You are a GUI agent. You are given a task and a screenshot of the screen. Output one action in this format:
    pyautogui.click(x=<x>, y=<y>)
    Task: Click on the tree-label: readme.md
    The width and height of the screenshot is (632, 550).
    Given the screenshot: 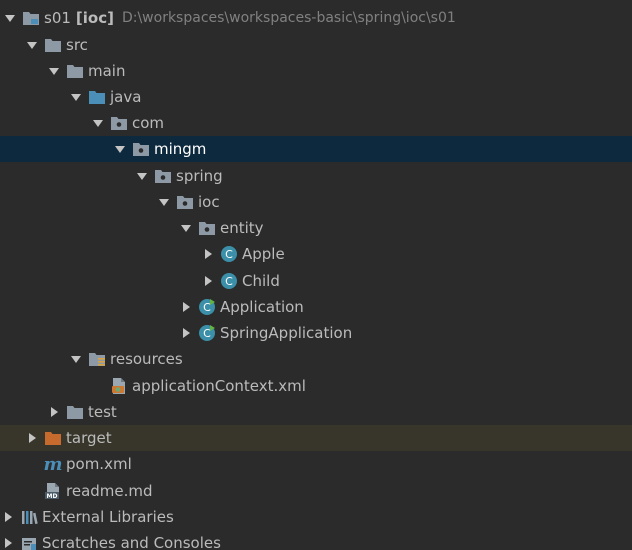 What is the action you would take?
    pyautogui.click(x=109, y=491)
    